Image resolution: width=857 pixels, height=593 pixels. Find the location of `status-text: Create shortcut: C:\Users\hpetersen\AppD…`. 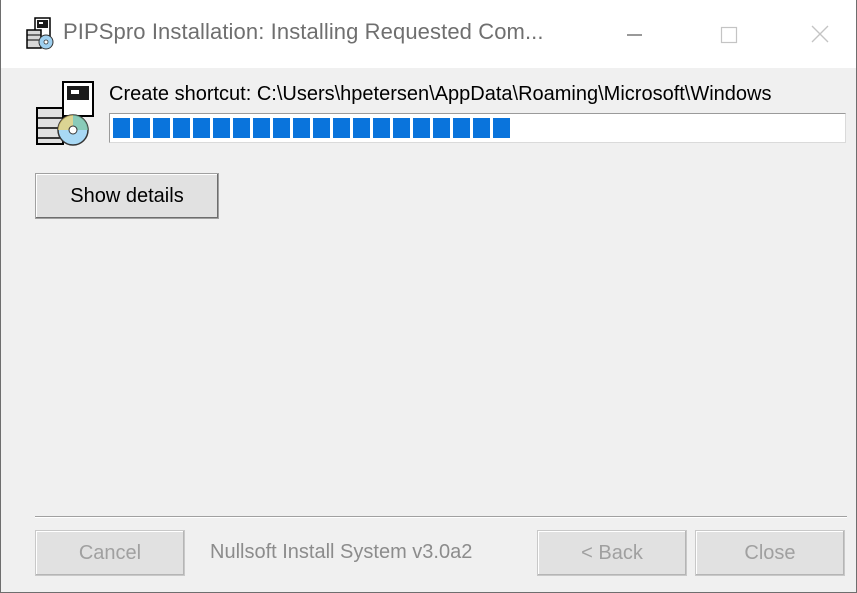

status-text: Create shortcut: C:\Users\hpetersen\AppD… is located at coordinates (440, 94).